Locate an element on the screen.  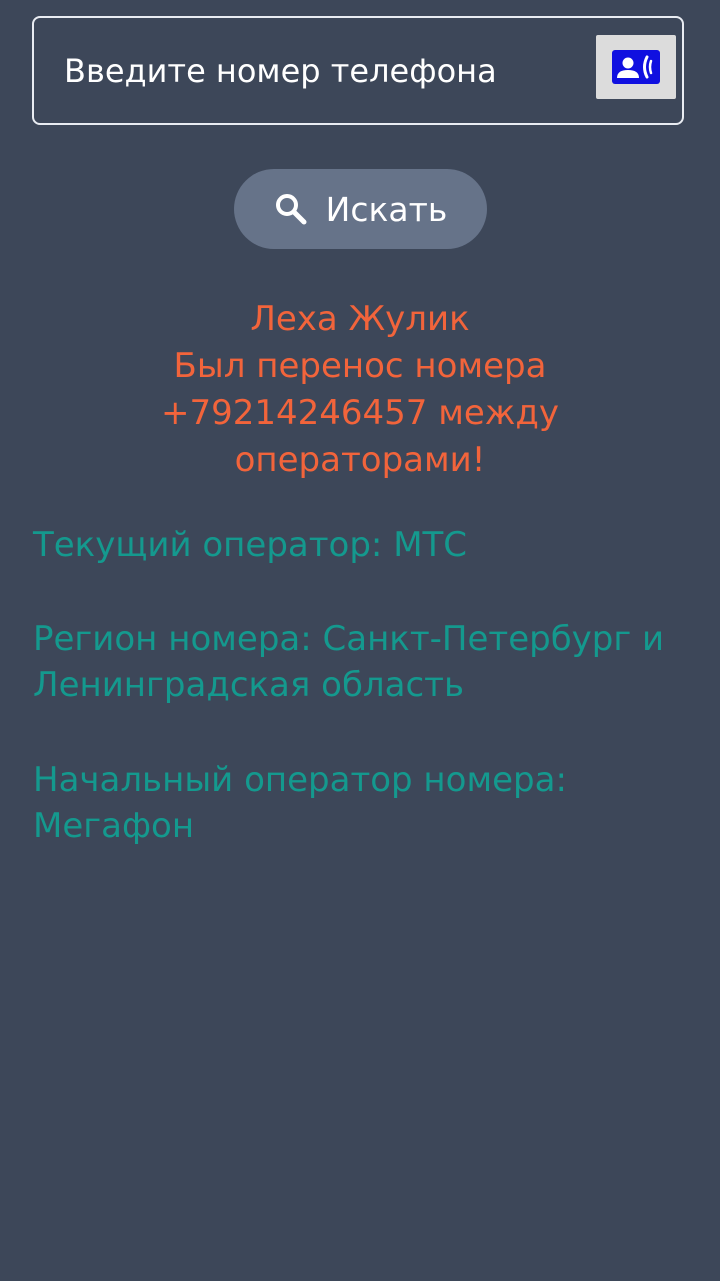
search-icon is located at coordinates (291, 209).